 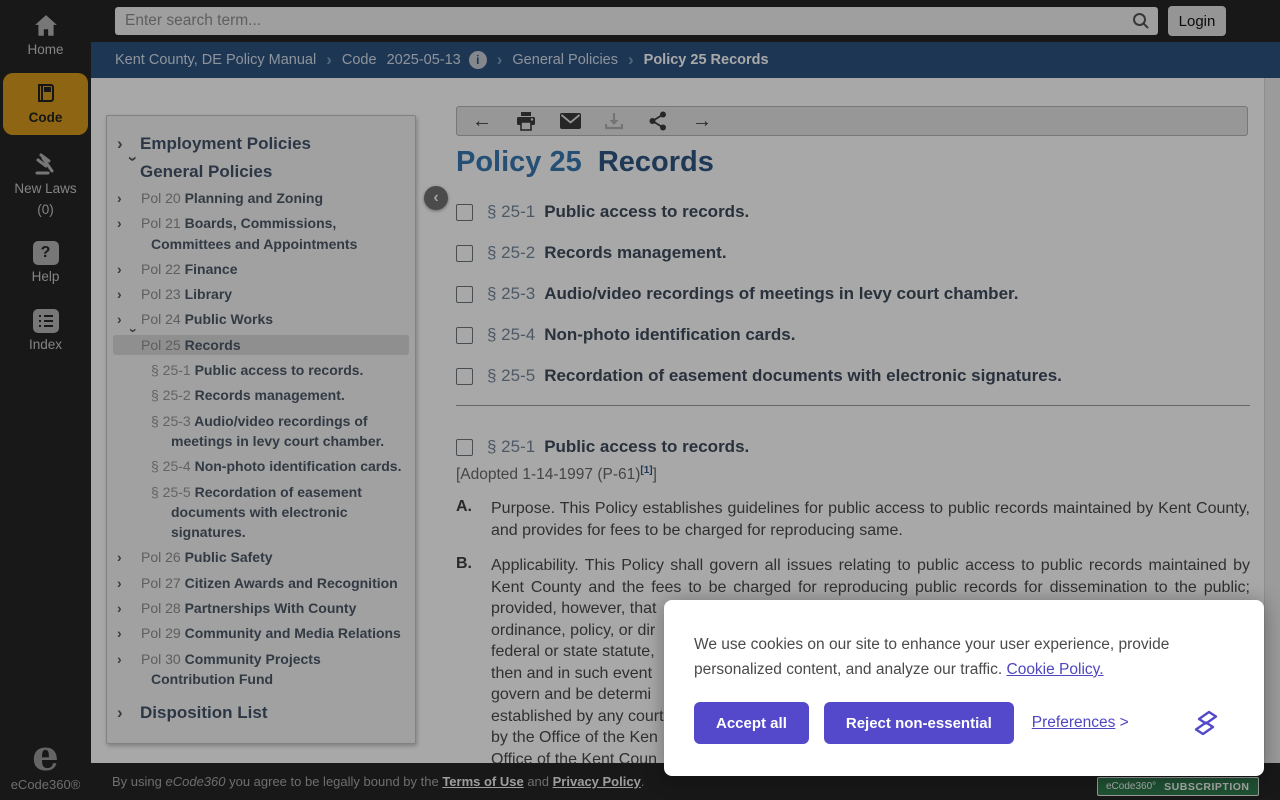 I want to click on cookie-policy-link: Cookie Policy., so click(x=1055, y=669).